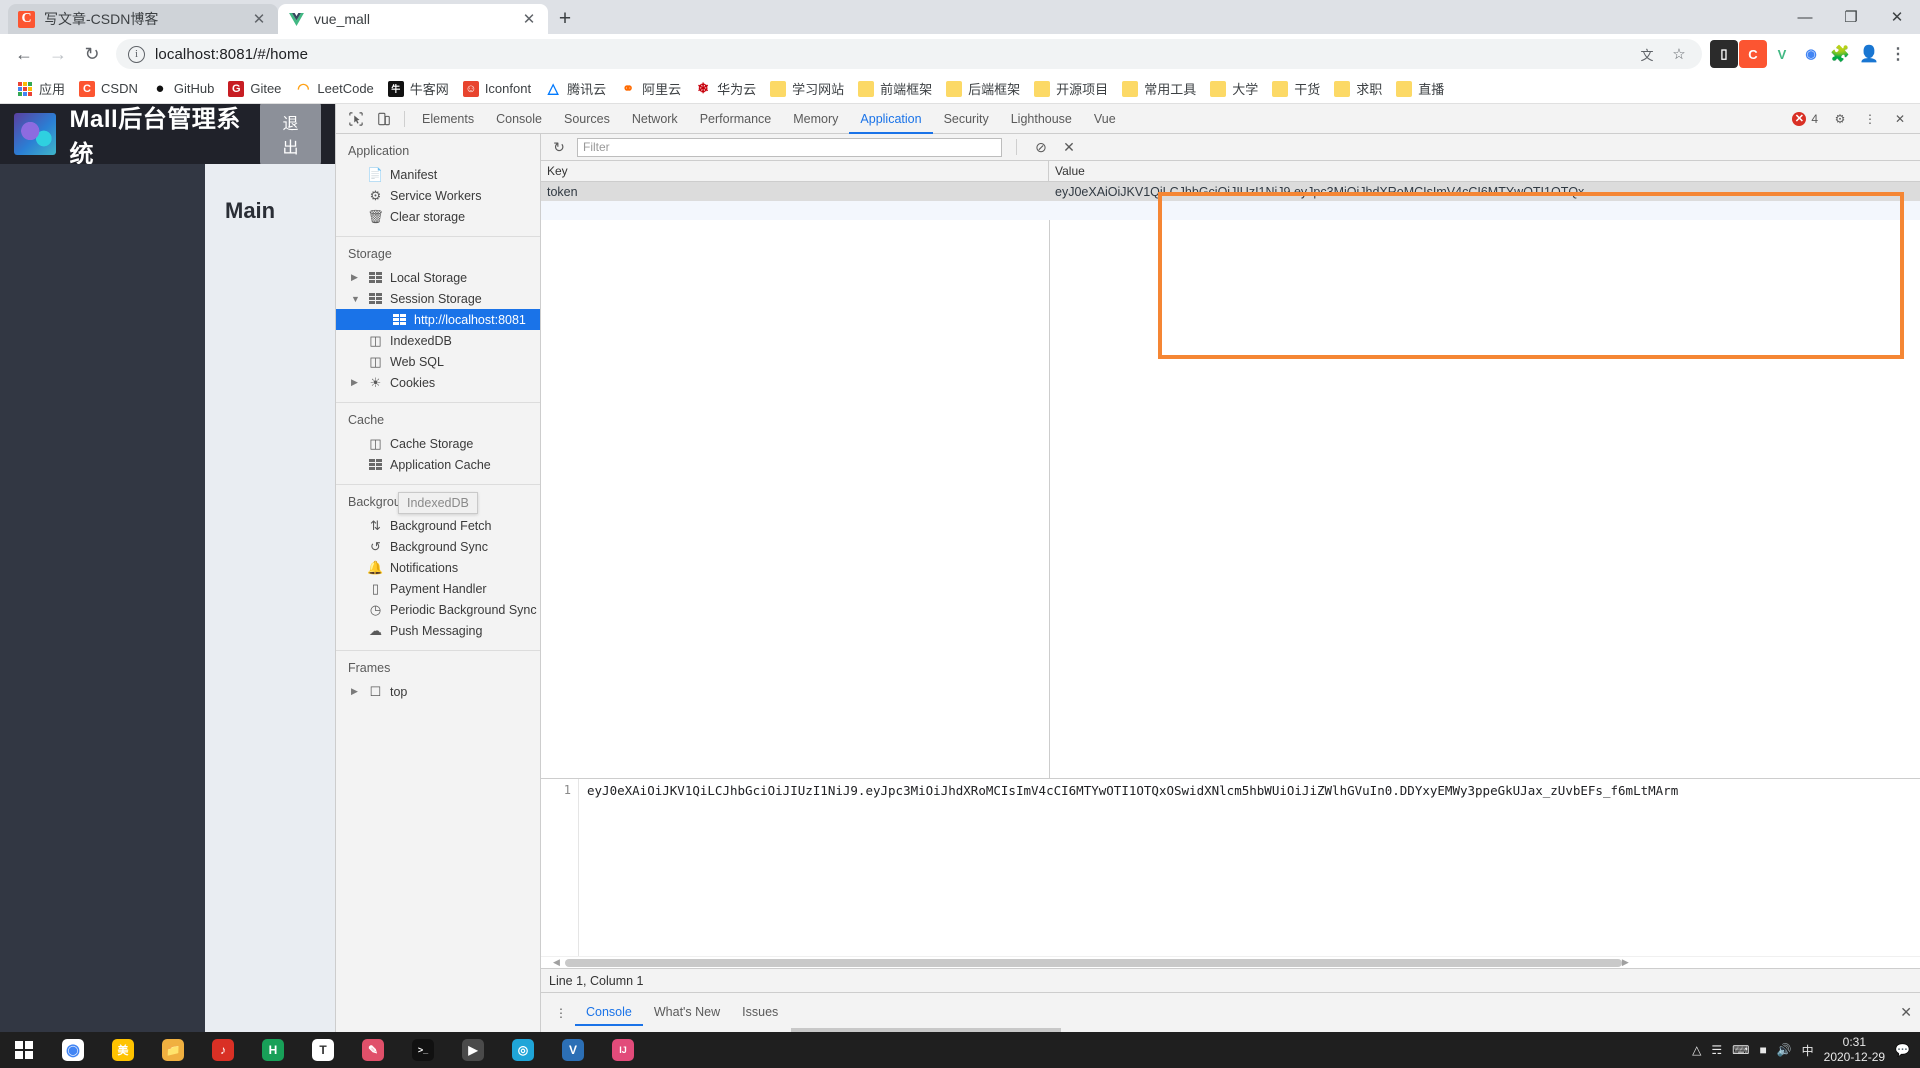 This screenshot has height=1068, width=1920. I want to click on forward-icon: →, so click(58, 54).